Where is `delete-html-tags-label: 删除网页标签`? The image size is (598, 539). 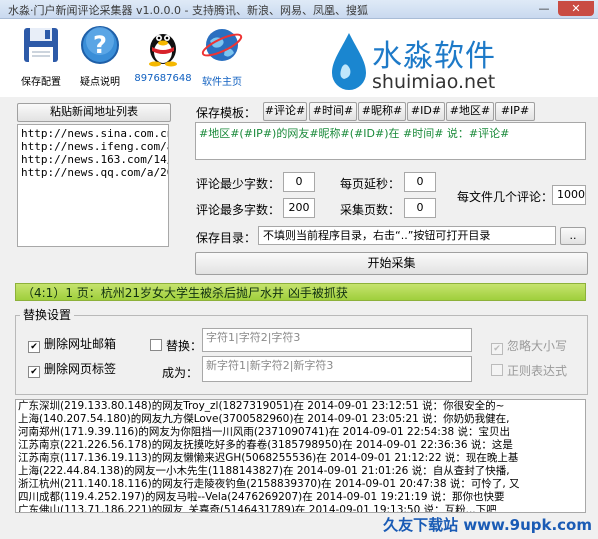
delete-html-tags-label: 删除网页标签 is located at coordinates (80, 369).